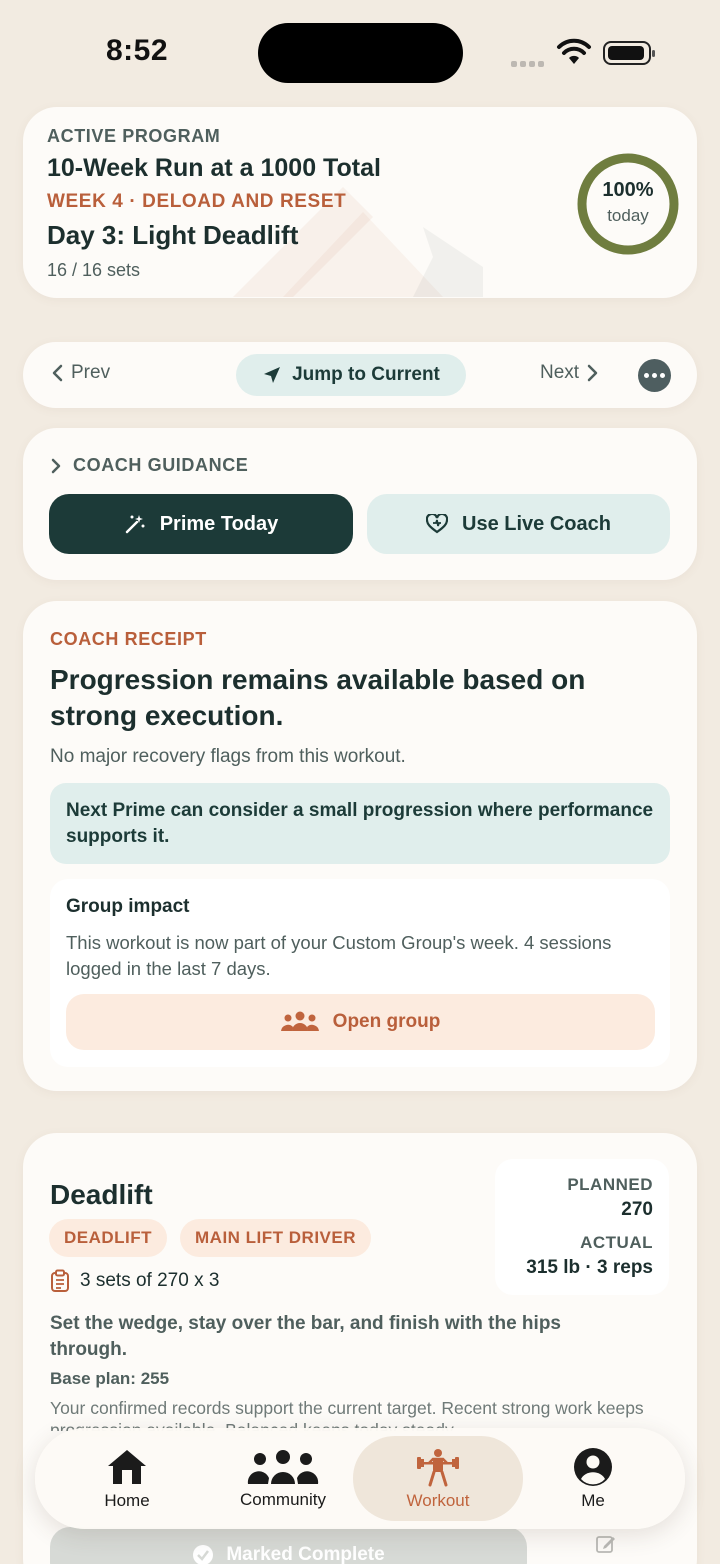  What do you see at coordinates (272, 375) in the screenshot?
I see `location-arrow-icon` at bounding box center [272, 375].